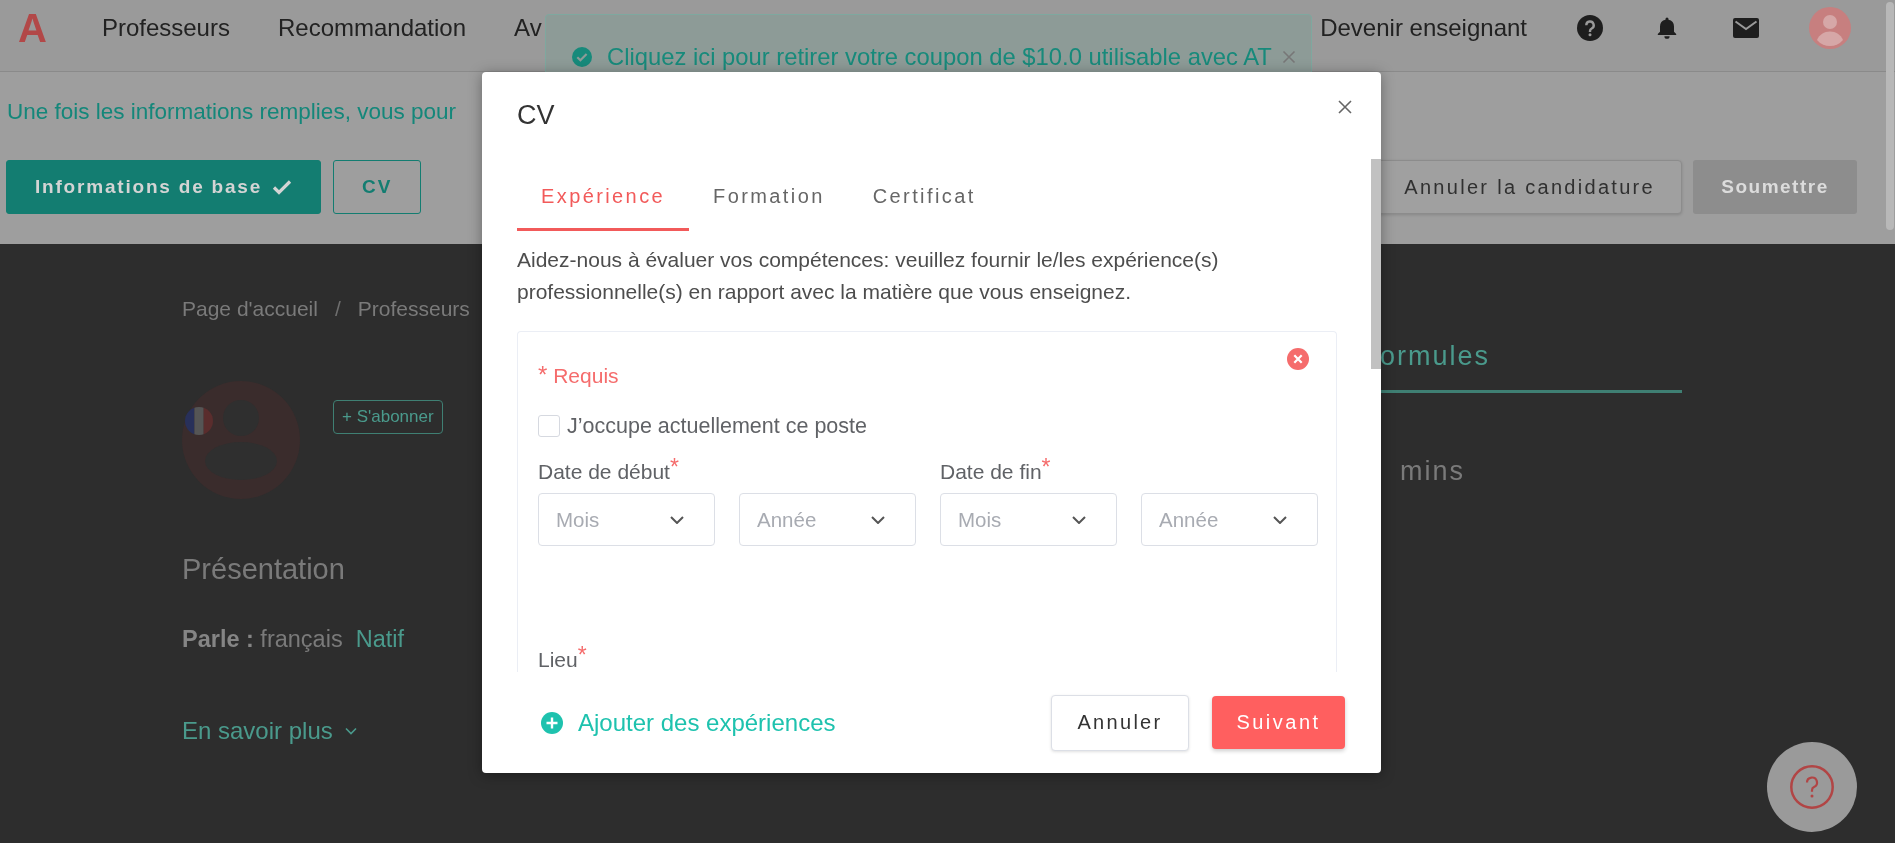 The height and width of the screenshot is (843, 1895). Describe the element at coordinates (231, 112) in the screenshot. I see `notice-text: Une fois les informations remplies, vous pour` at that location.